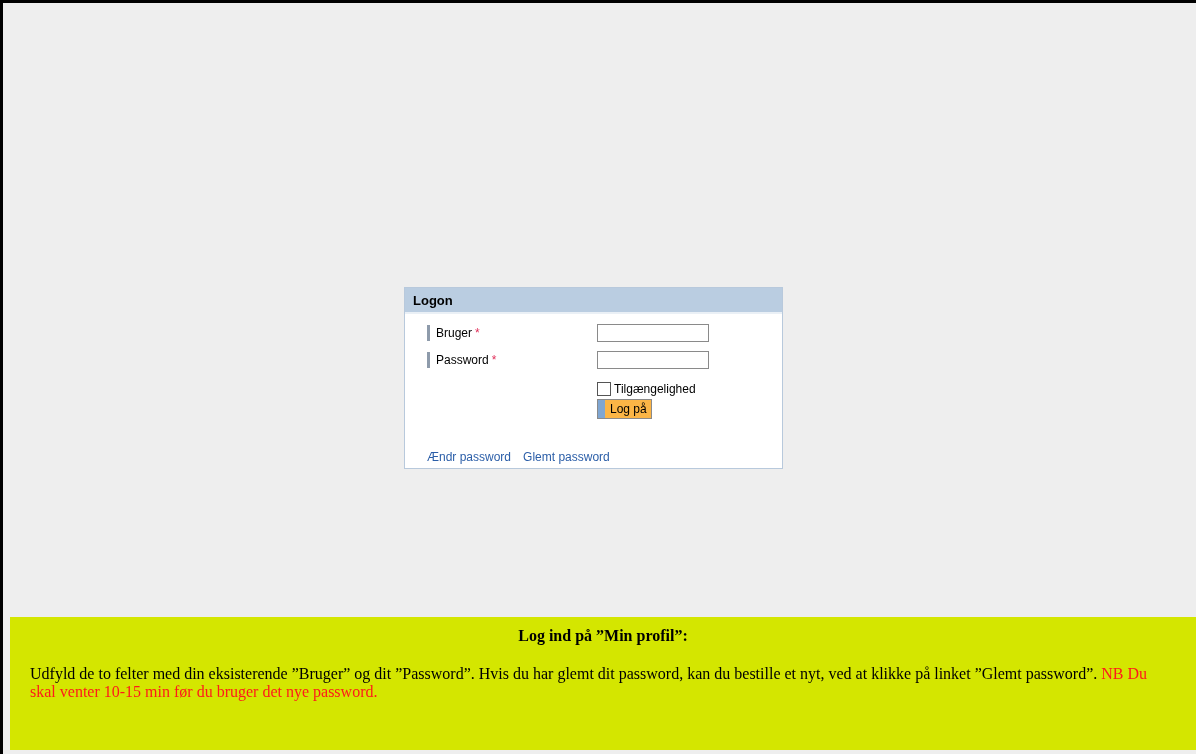 The width and height of the screenshot is (1196, 754). I want to click on checkbox-label: Tilgængelighed, so click(655, 389).